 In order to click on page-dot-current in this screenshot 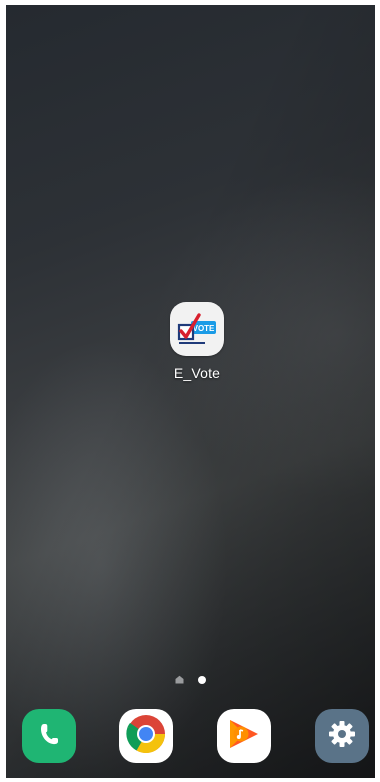, I will do `click(202, 680)`.